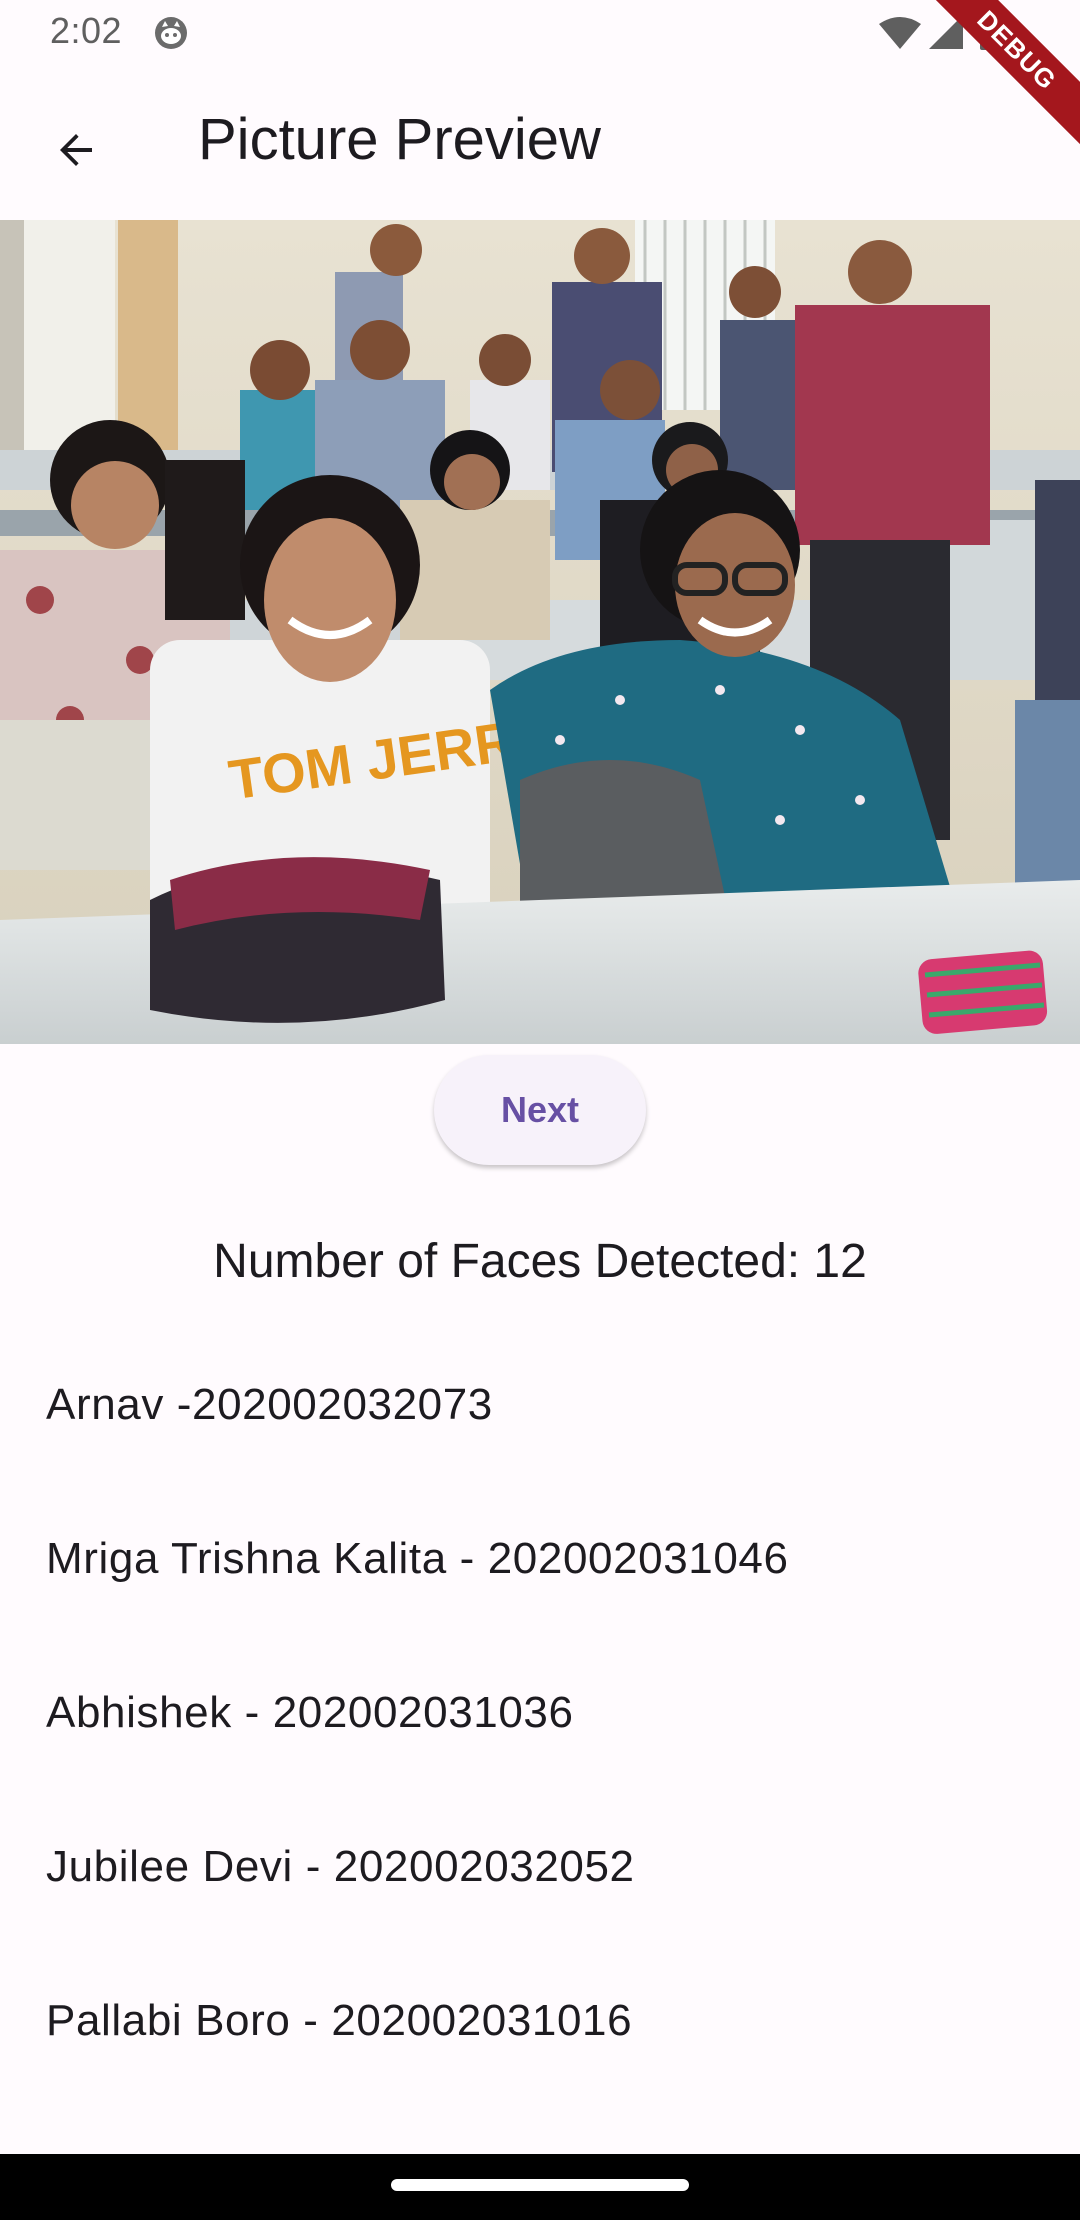 The image size is (1080, 2220). I want to click on list-item: Pallabi Boro - 202002031016, so click(540, 2021).